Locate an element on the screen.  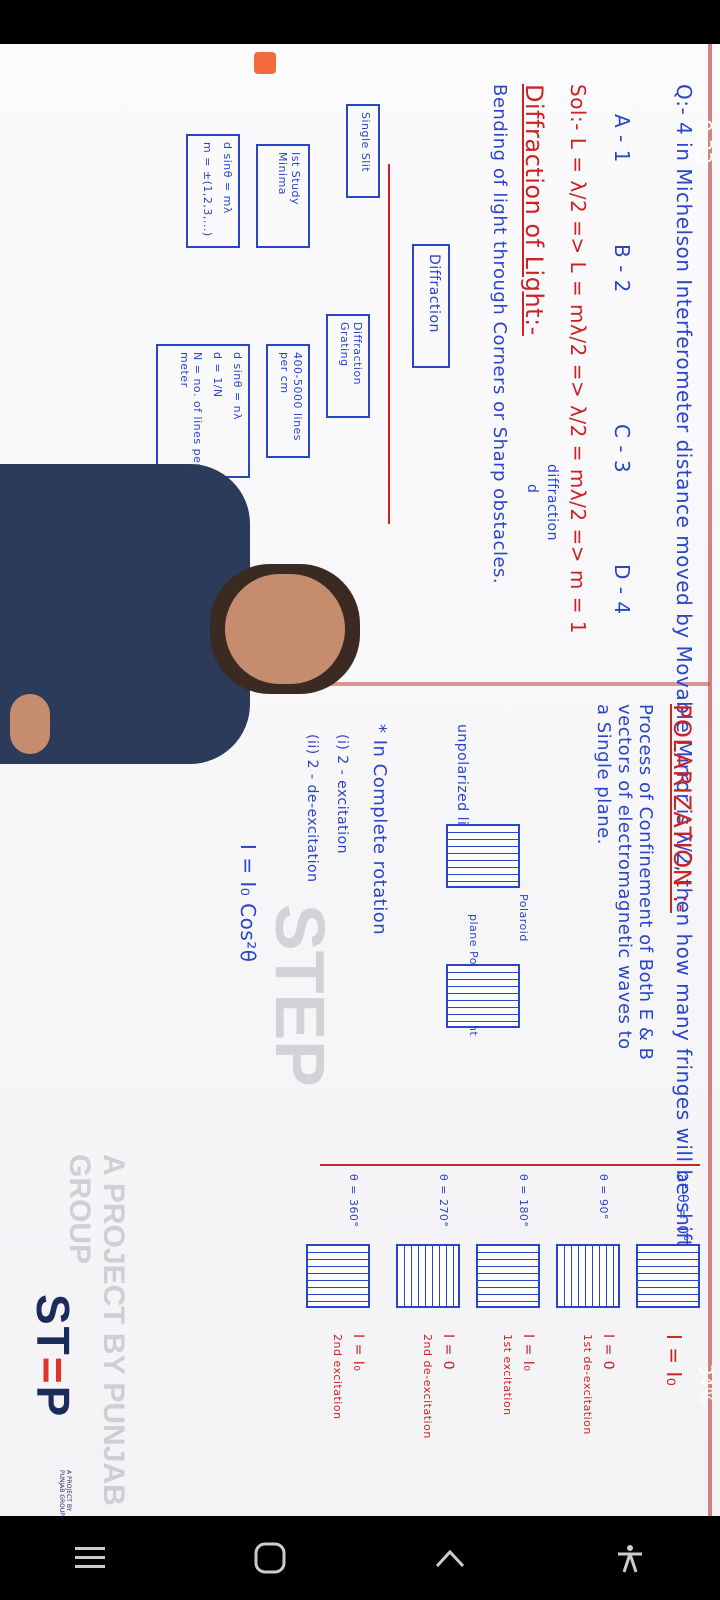
polaroid-270deg is located at coordinates (428, 1276).